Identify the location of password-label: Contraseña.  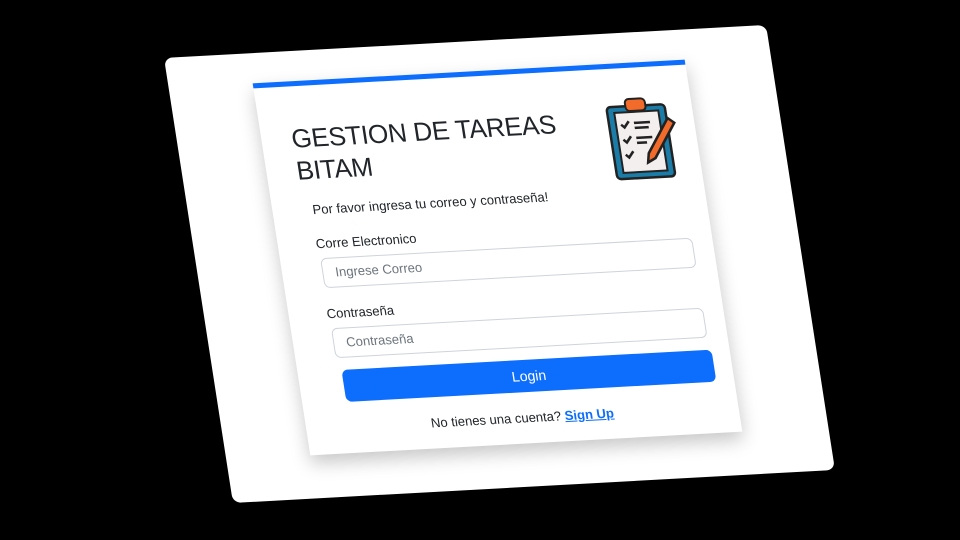
(360, 312).